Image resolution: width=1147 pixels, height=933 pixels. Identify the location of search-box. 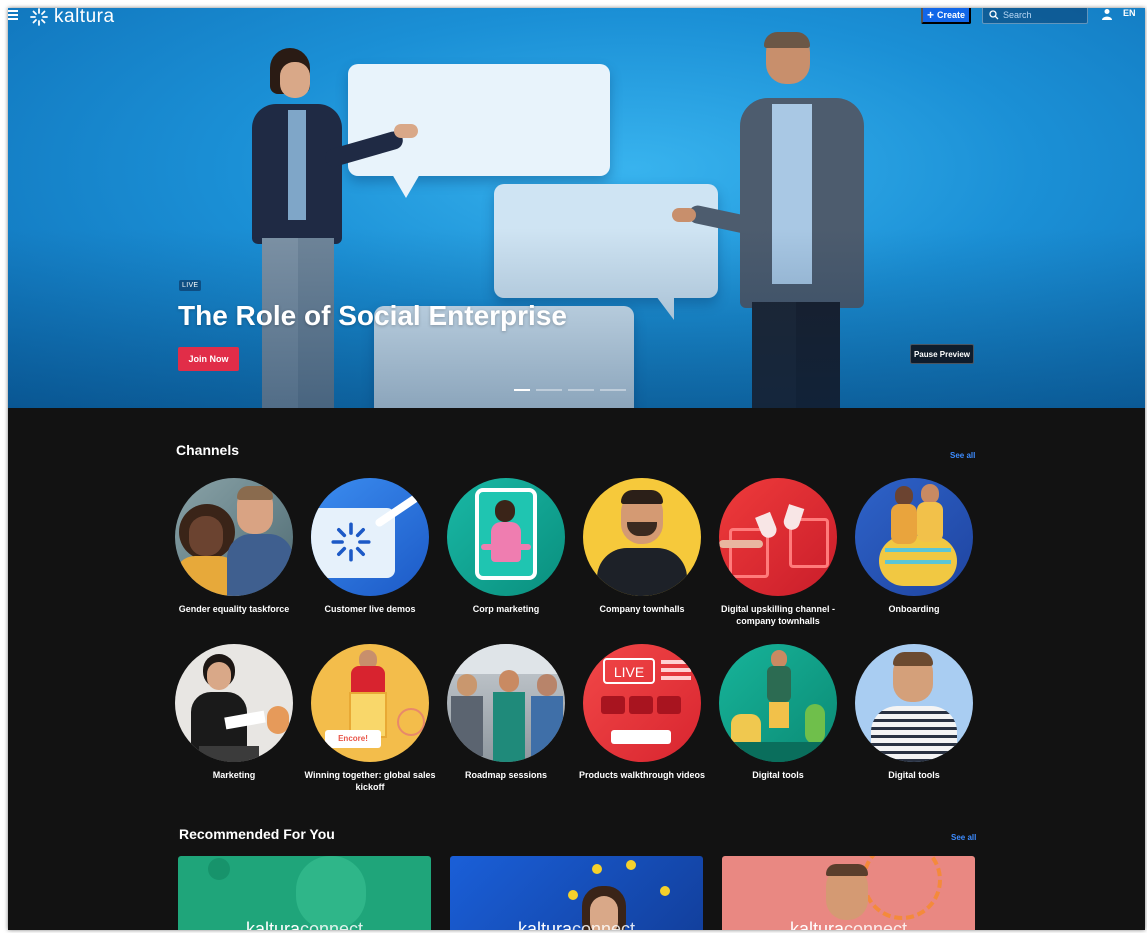
(1035, 16).